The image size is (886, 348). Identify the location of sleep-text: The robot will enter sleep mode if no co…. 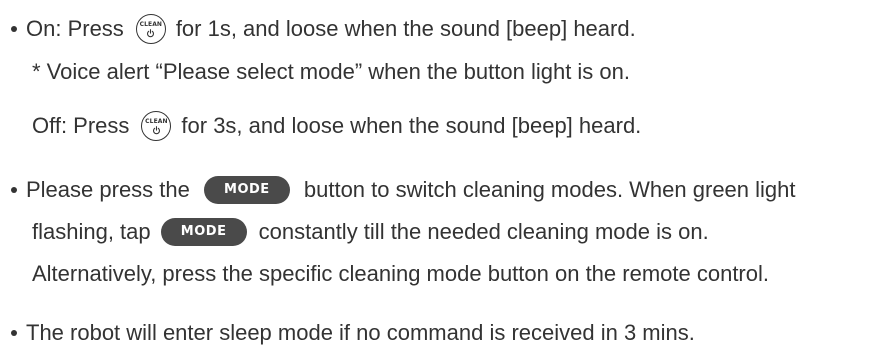
(360, 332).